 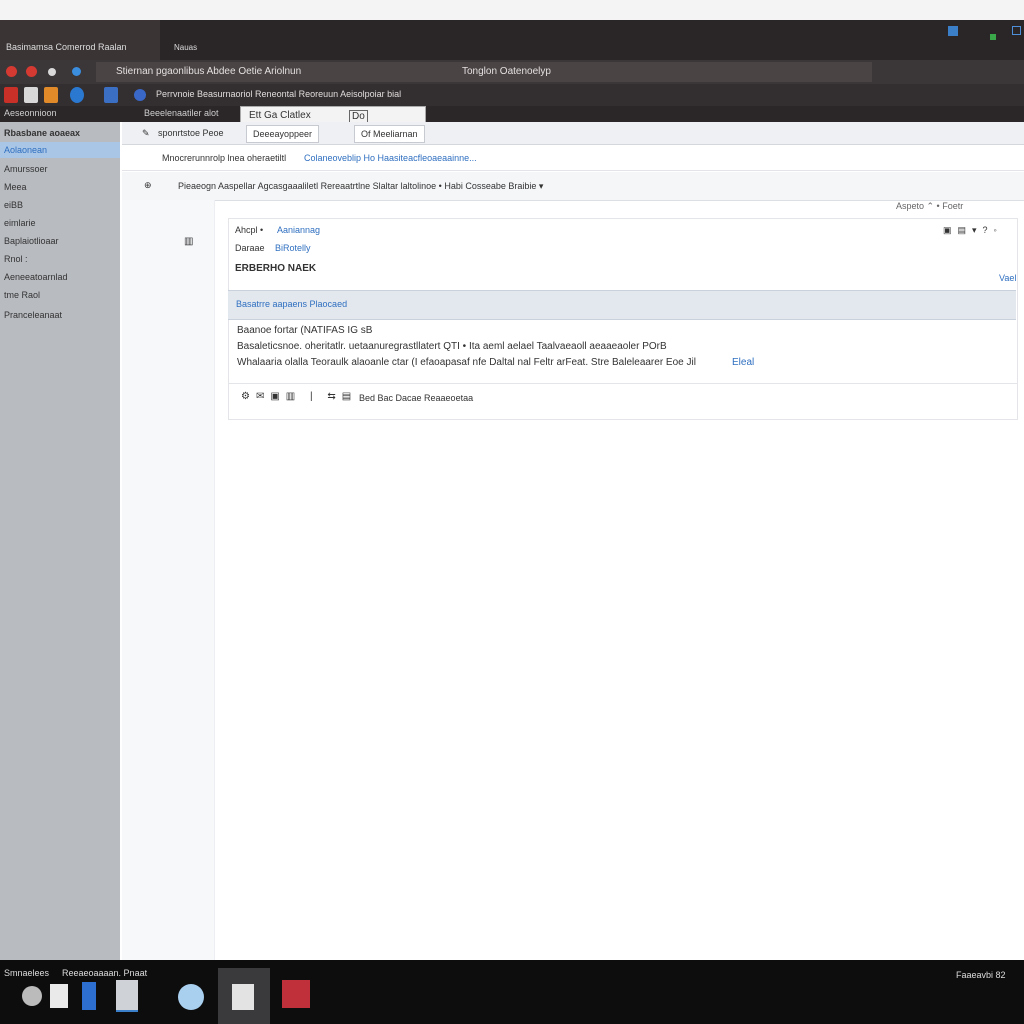 I want to click on sidebar-item-label: Aolaonean, so click(x=26, y=150).